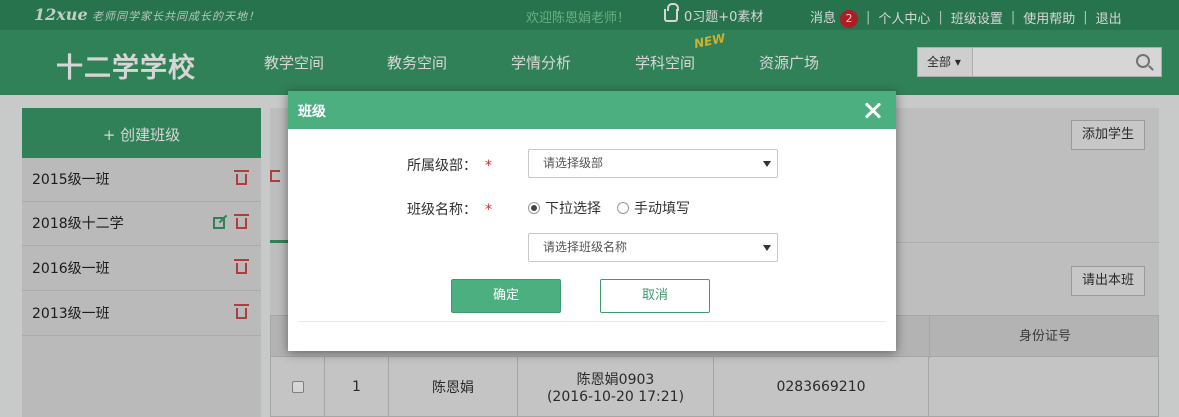  What do you see at coordinates (873, 110) in the screenshot?
I see `close-icon` at bounding box center [873, 110].